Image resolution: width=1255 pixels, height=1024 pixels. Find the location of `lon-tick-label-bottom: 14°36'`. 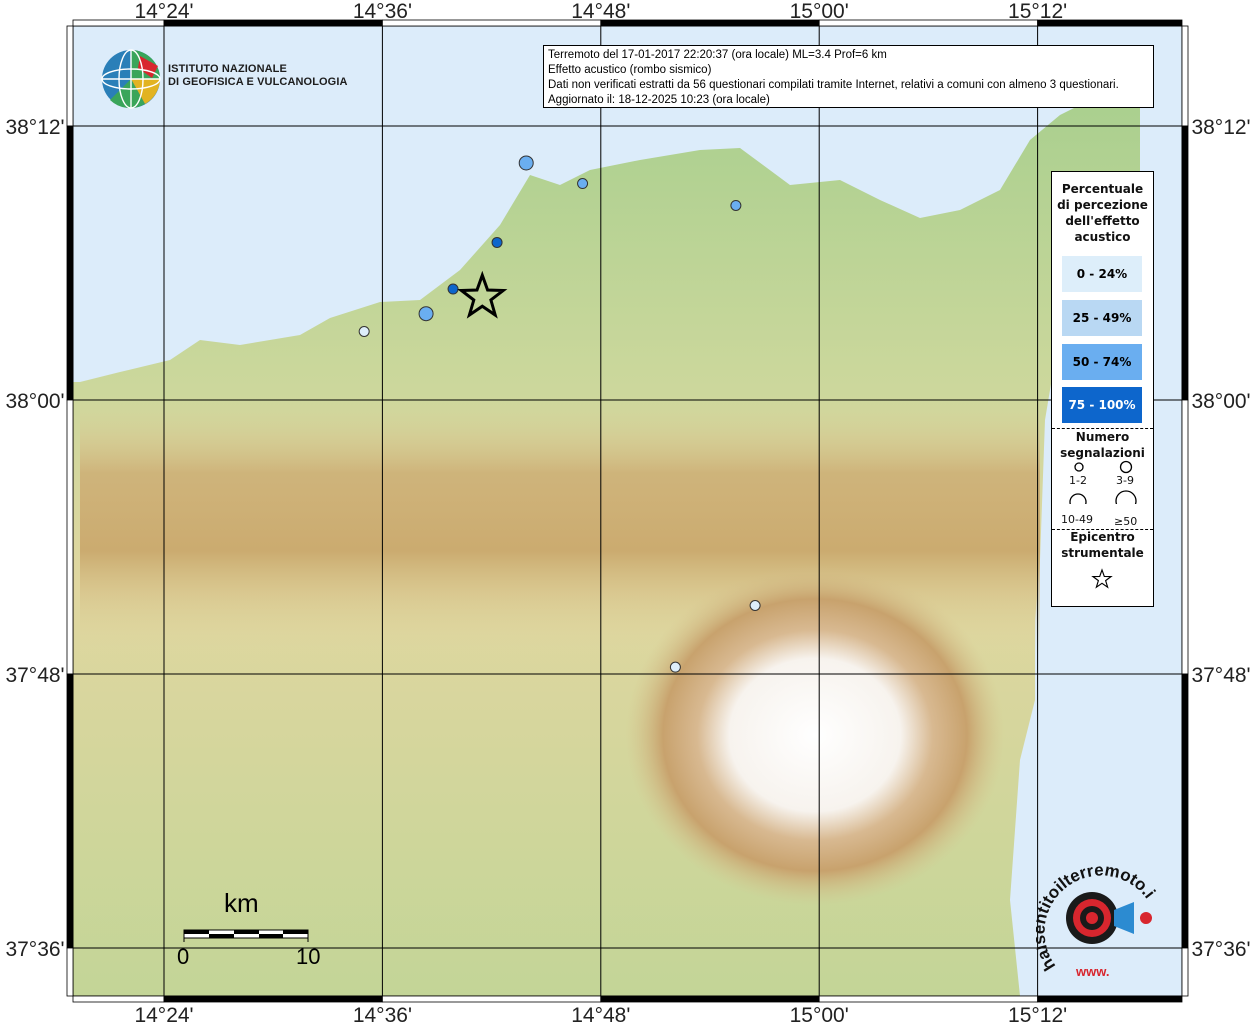

lon-tick-label-bottom: 14°36' is located at coordinates (382, 1014).